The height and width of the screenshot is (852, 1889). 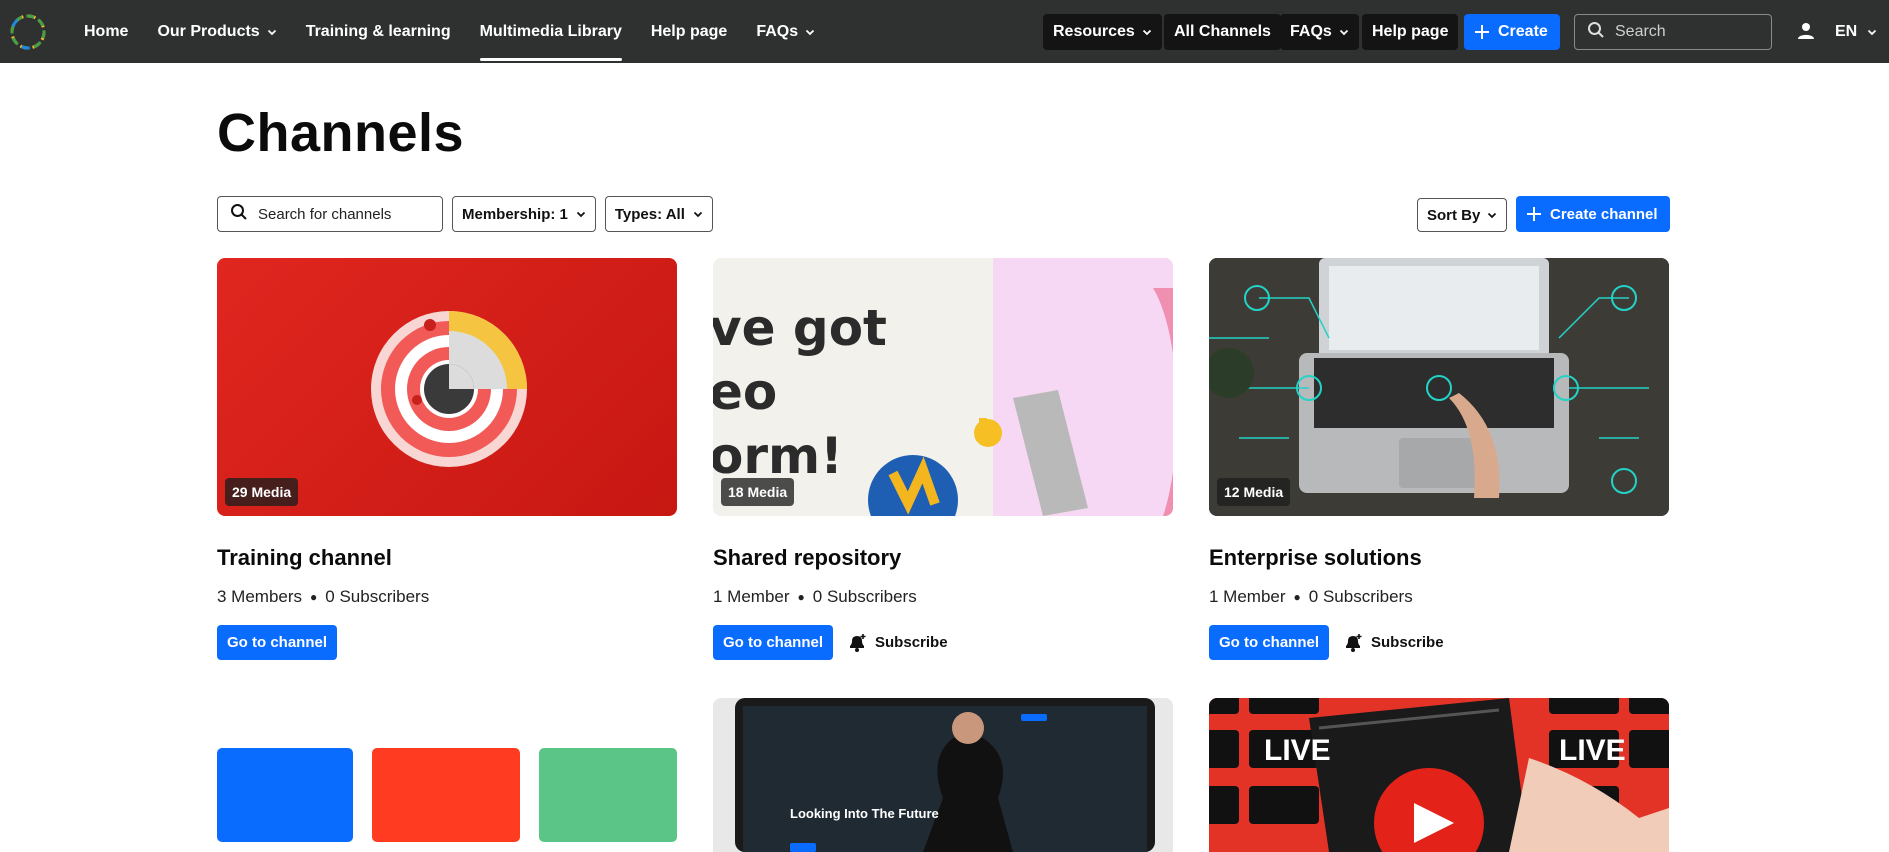 I want to click on resources-label: Resources, so click(x=1094, y=31).